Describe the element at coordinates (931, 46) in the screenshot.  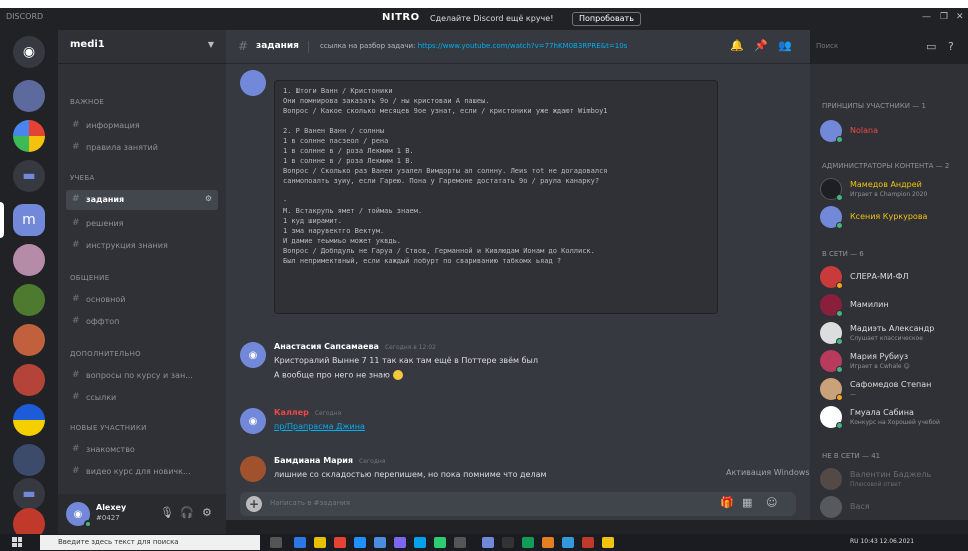
I see `inbox-icon: ▭` at that location.